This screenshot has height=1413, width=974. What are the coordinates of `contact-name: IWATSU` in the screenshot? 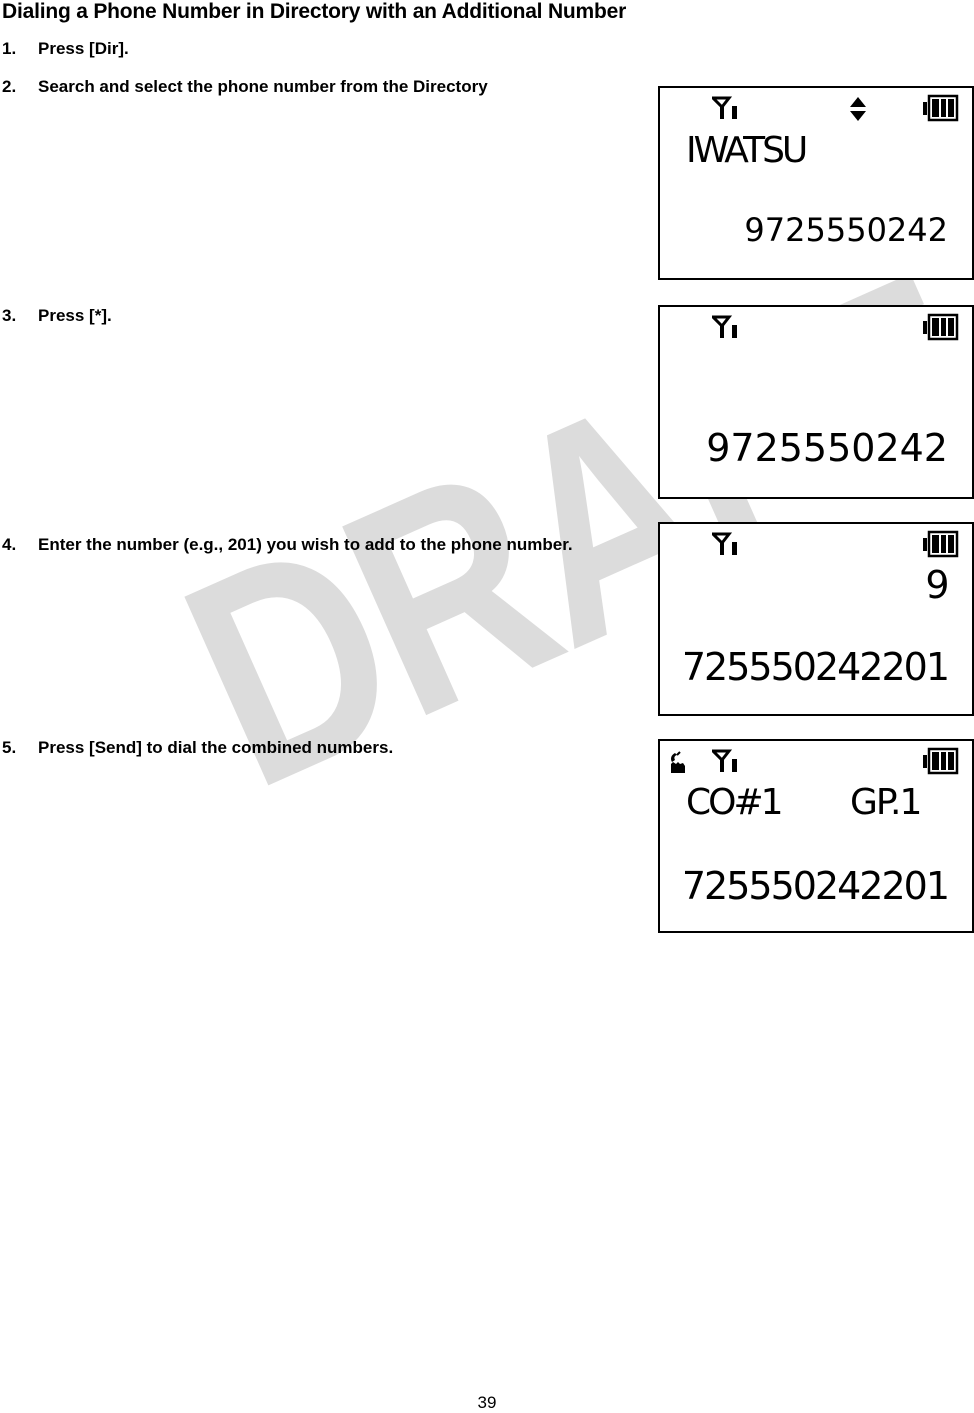 It's located at (747, 150).